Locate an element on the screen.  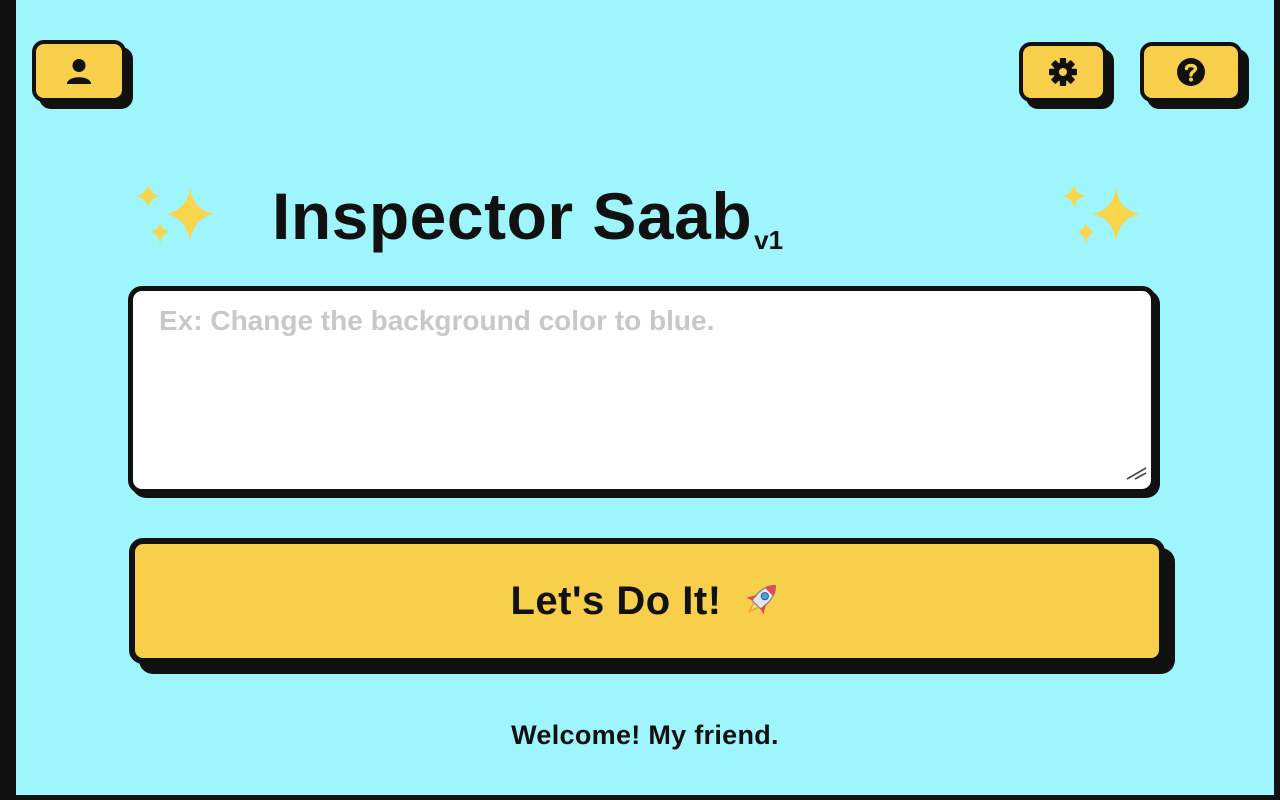
help-button is located at coordinates (1191, 72).